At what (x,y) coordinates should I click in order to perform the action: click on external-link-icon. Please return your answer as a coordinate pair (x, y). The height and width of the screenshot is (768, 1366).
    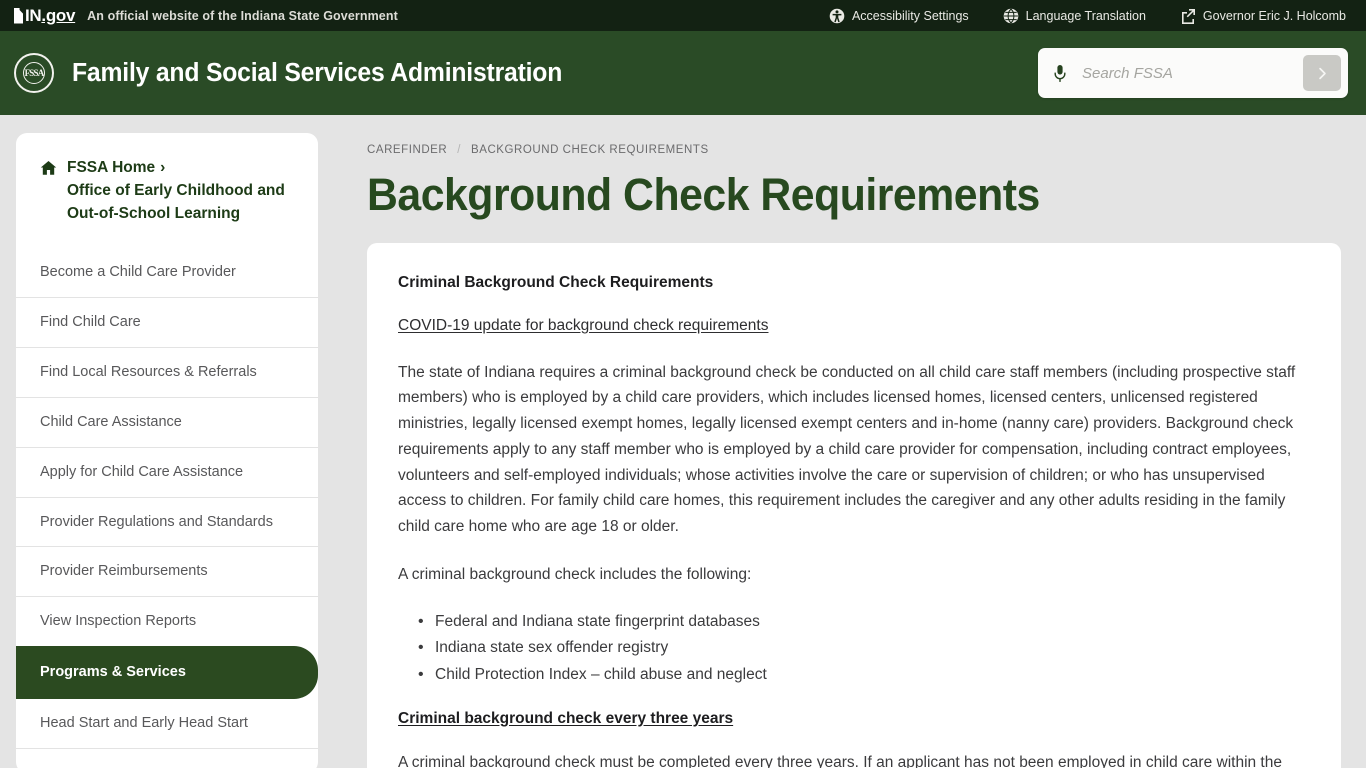
    Looking at the image, I should click on (1188, 16).